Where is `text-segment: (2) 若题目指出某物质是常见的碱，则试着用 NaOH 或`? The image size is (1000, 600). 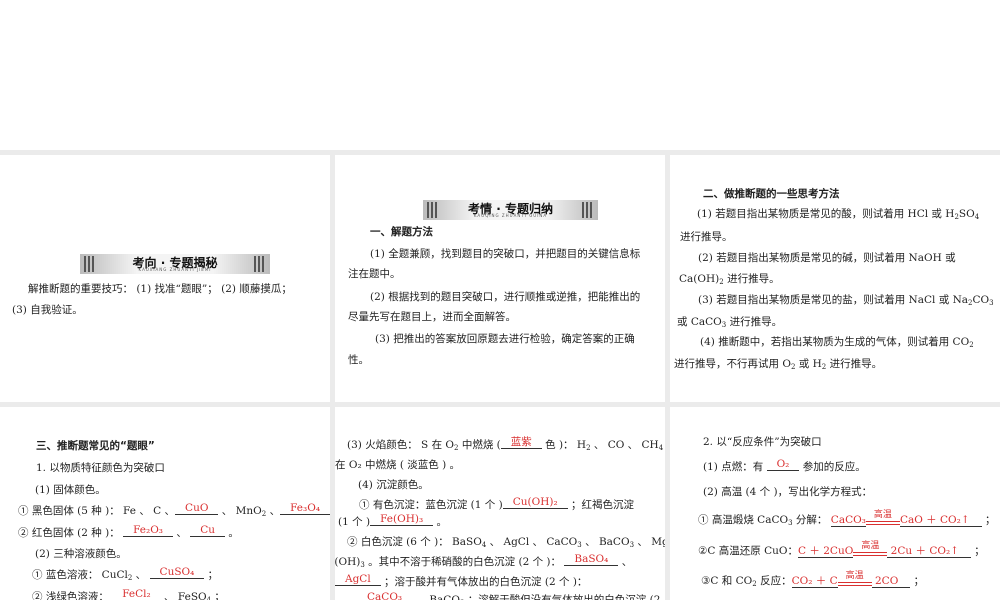 text-segment: (2) 若题目指出某物质是常见的碱，则试着用 NaOH 或 is located at coordinates (827, 258).